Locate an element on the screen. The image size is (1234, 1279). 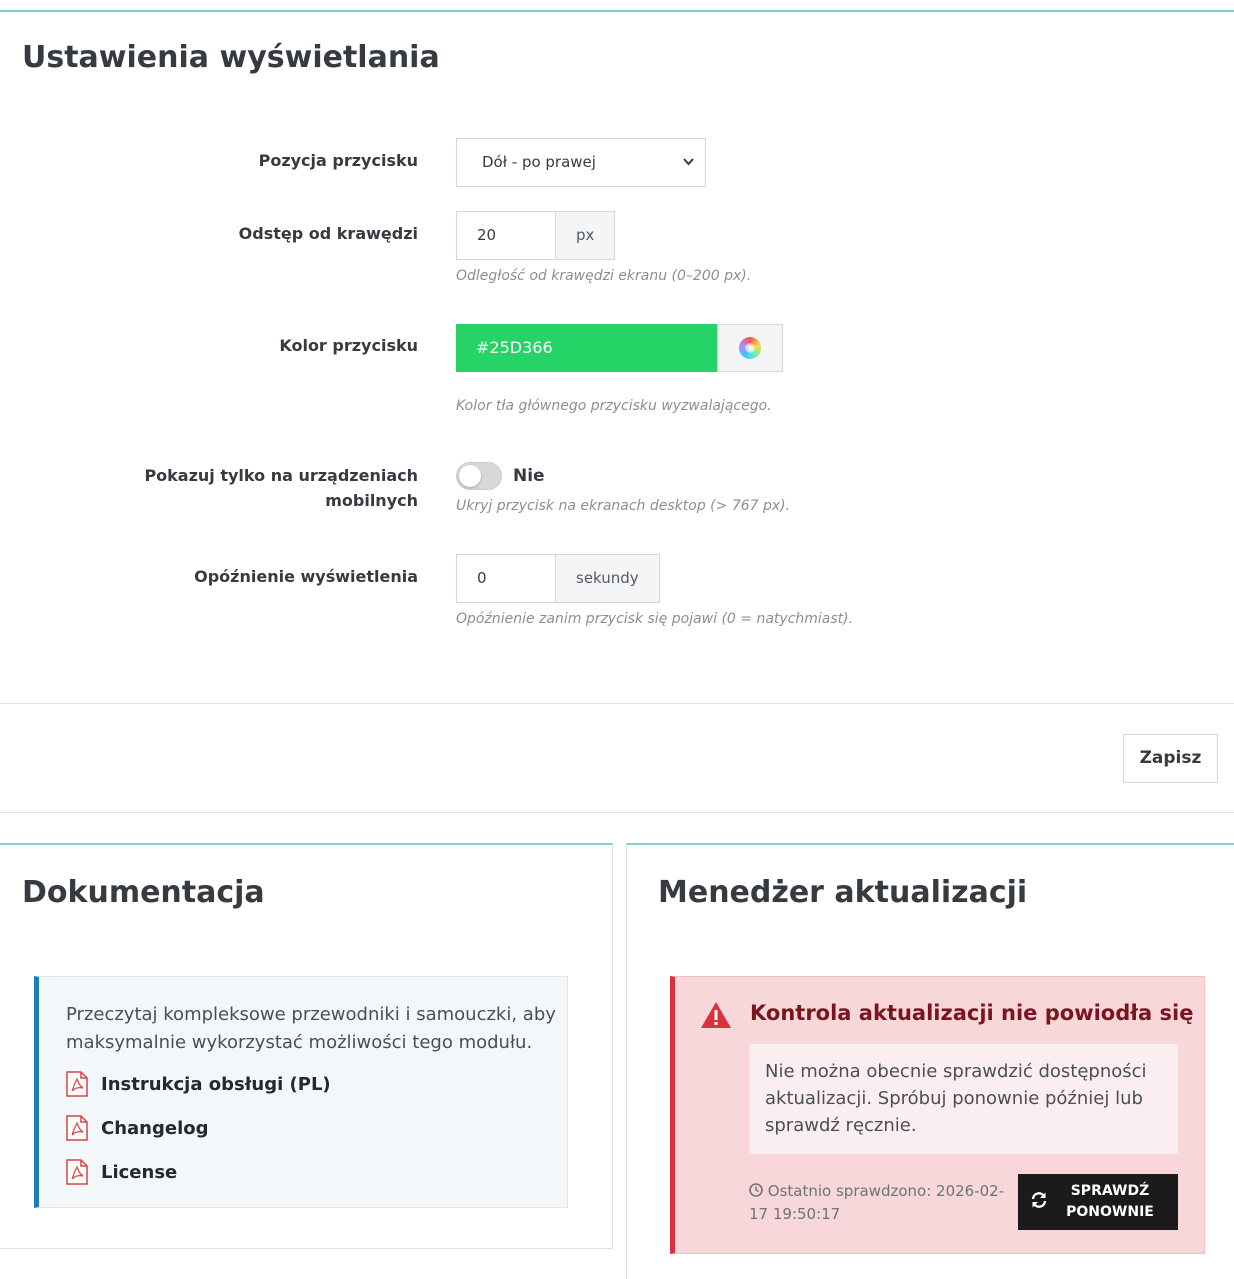
offset-unit: px is located at coordinates (586, 235).